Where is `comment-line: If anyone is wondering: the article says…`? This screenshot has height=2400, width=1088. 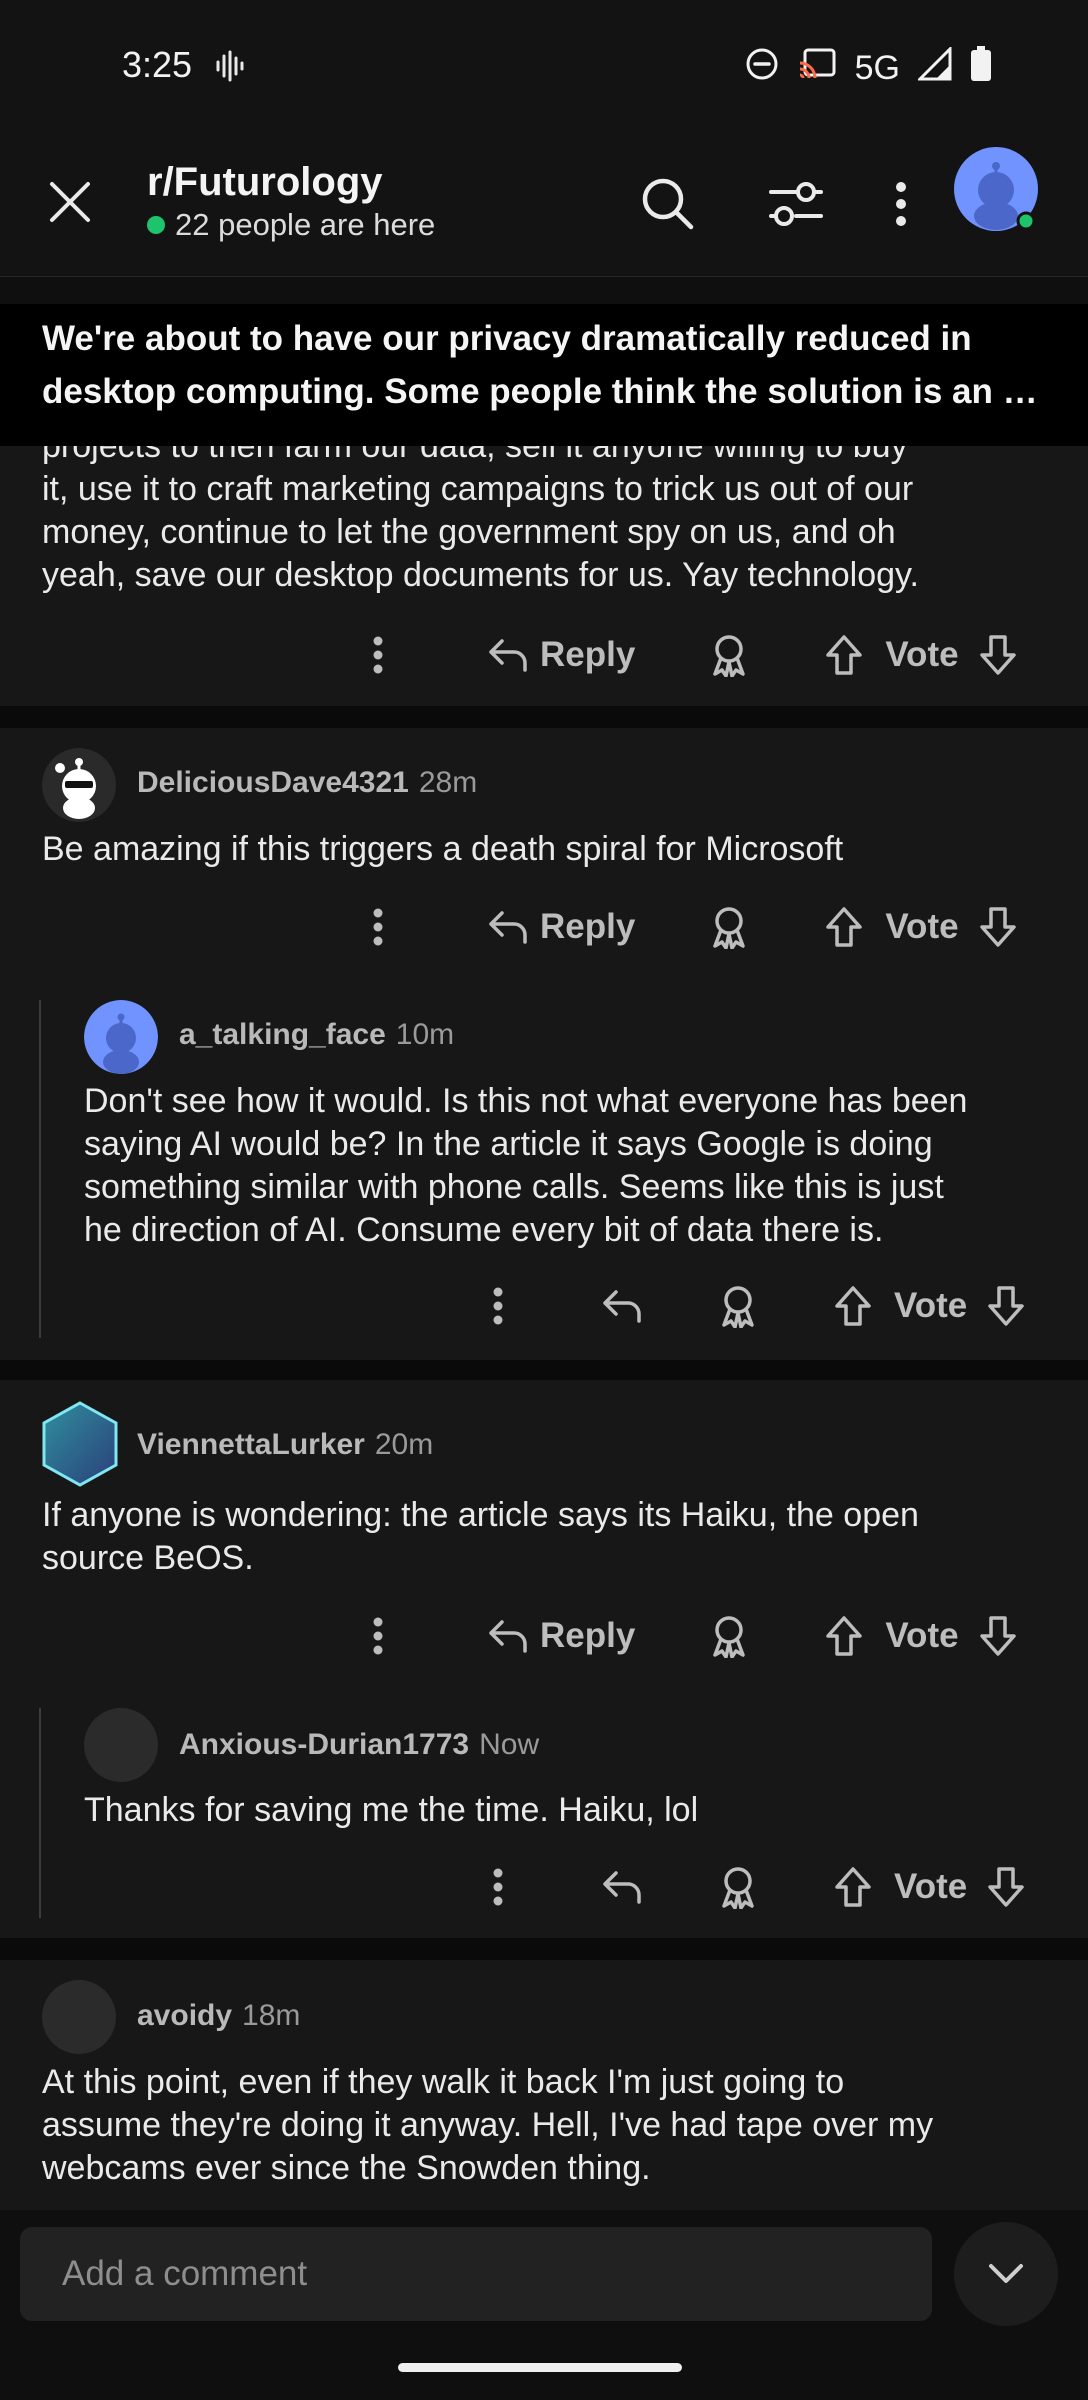 comment-line: If anyone is wondering: the article says… is located at coordinates (480, 1515).